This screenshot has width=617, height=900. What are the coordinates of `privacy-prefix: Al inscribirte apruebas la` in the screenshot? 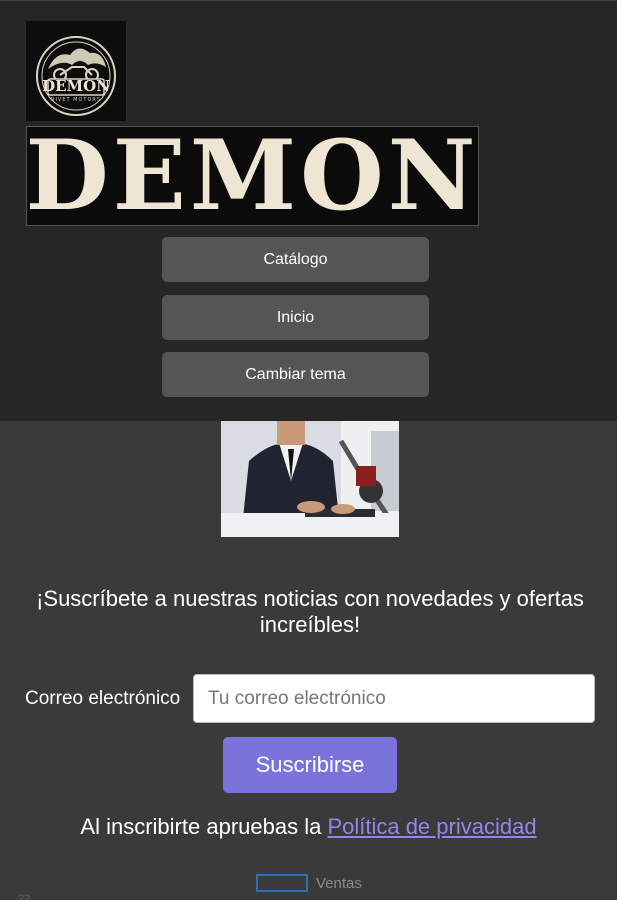 It's located at (204, 826).